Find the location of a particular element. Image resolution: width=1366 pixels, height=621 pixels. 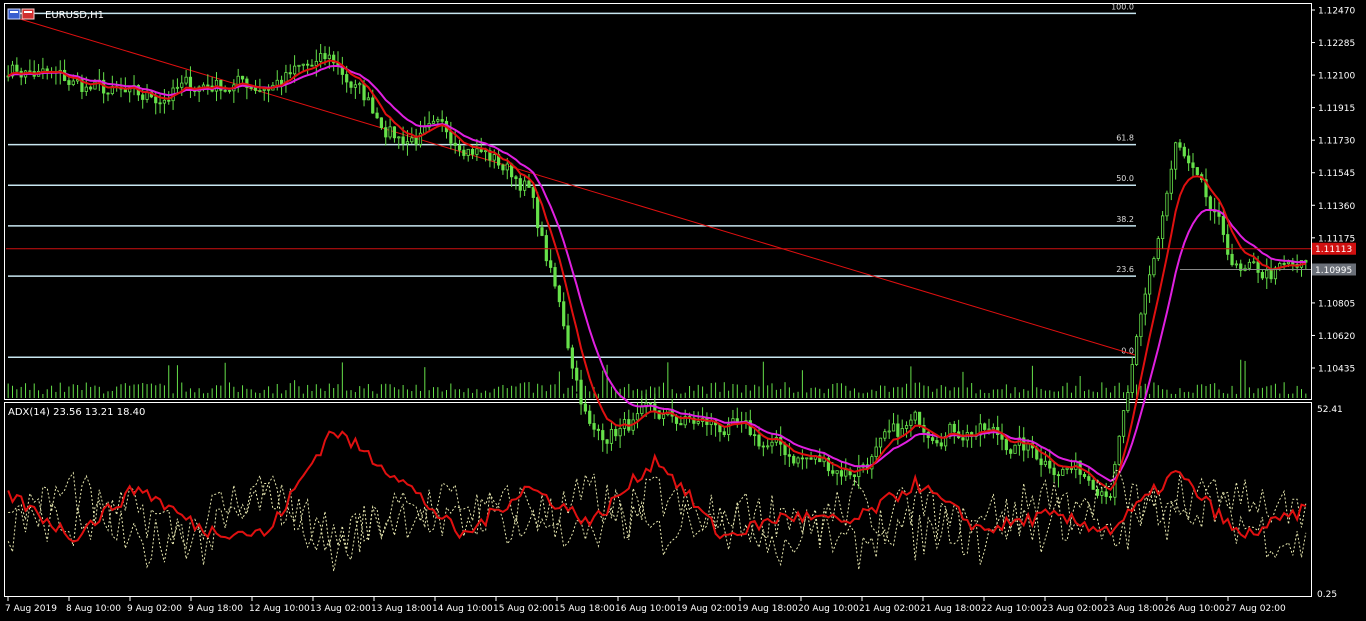

time-tick-label: 8 Aug 10:00 is located at coordinates (93, 609).